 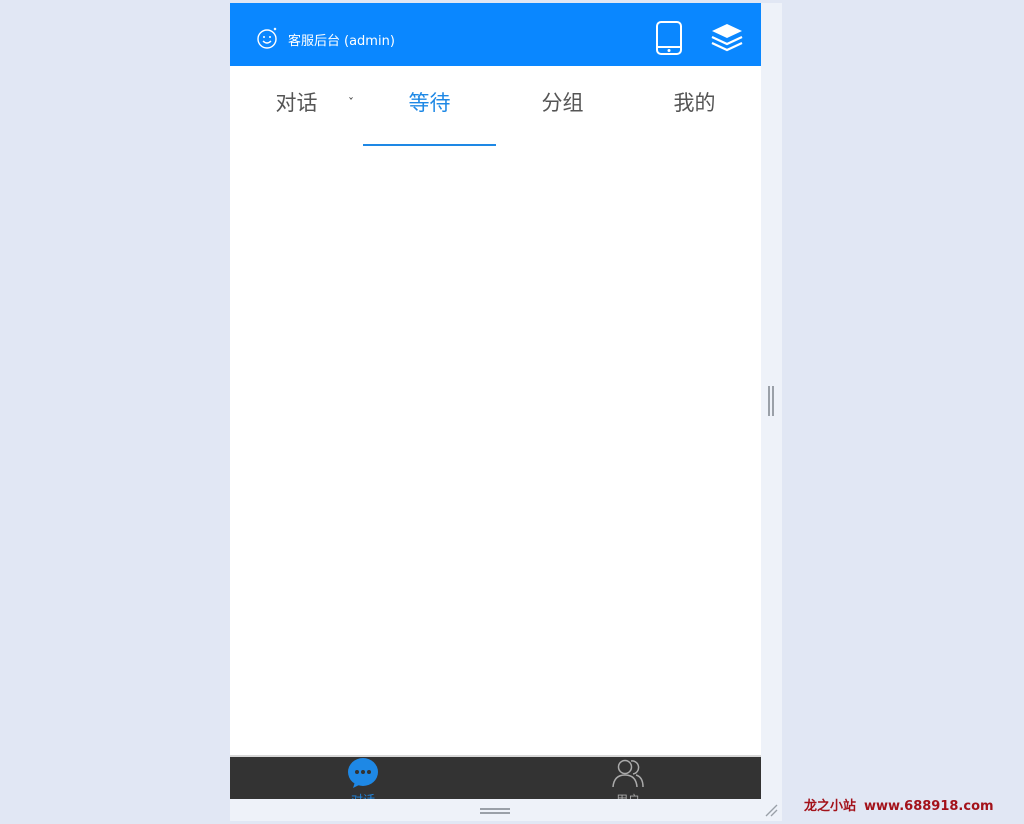 I want to click on horizontal-resize-handle, so click(x=495, y=811).